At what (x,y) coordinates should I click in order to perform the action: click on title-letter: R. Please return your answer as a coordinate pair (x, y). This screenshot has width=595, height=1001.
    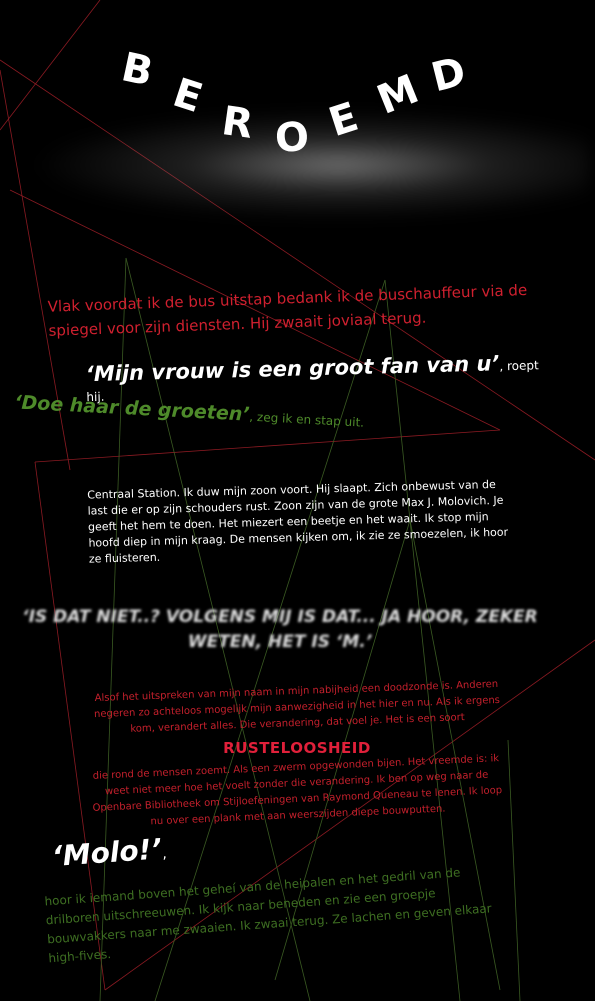
    Looking at the image, I should click on (237, 123).